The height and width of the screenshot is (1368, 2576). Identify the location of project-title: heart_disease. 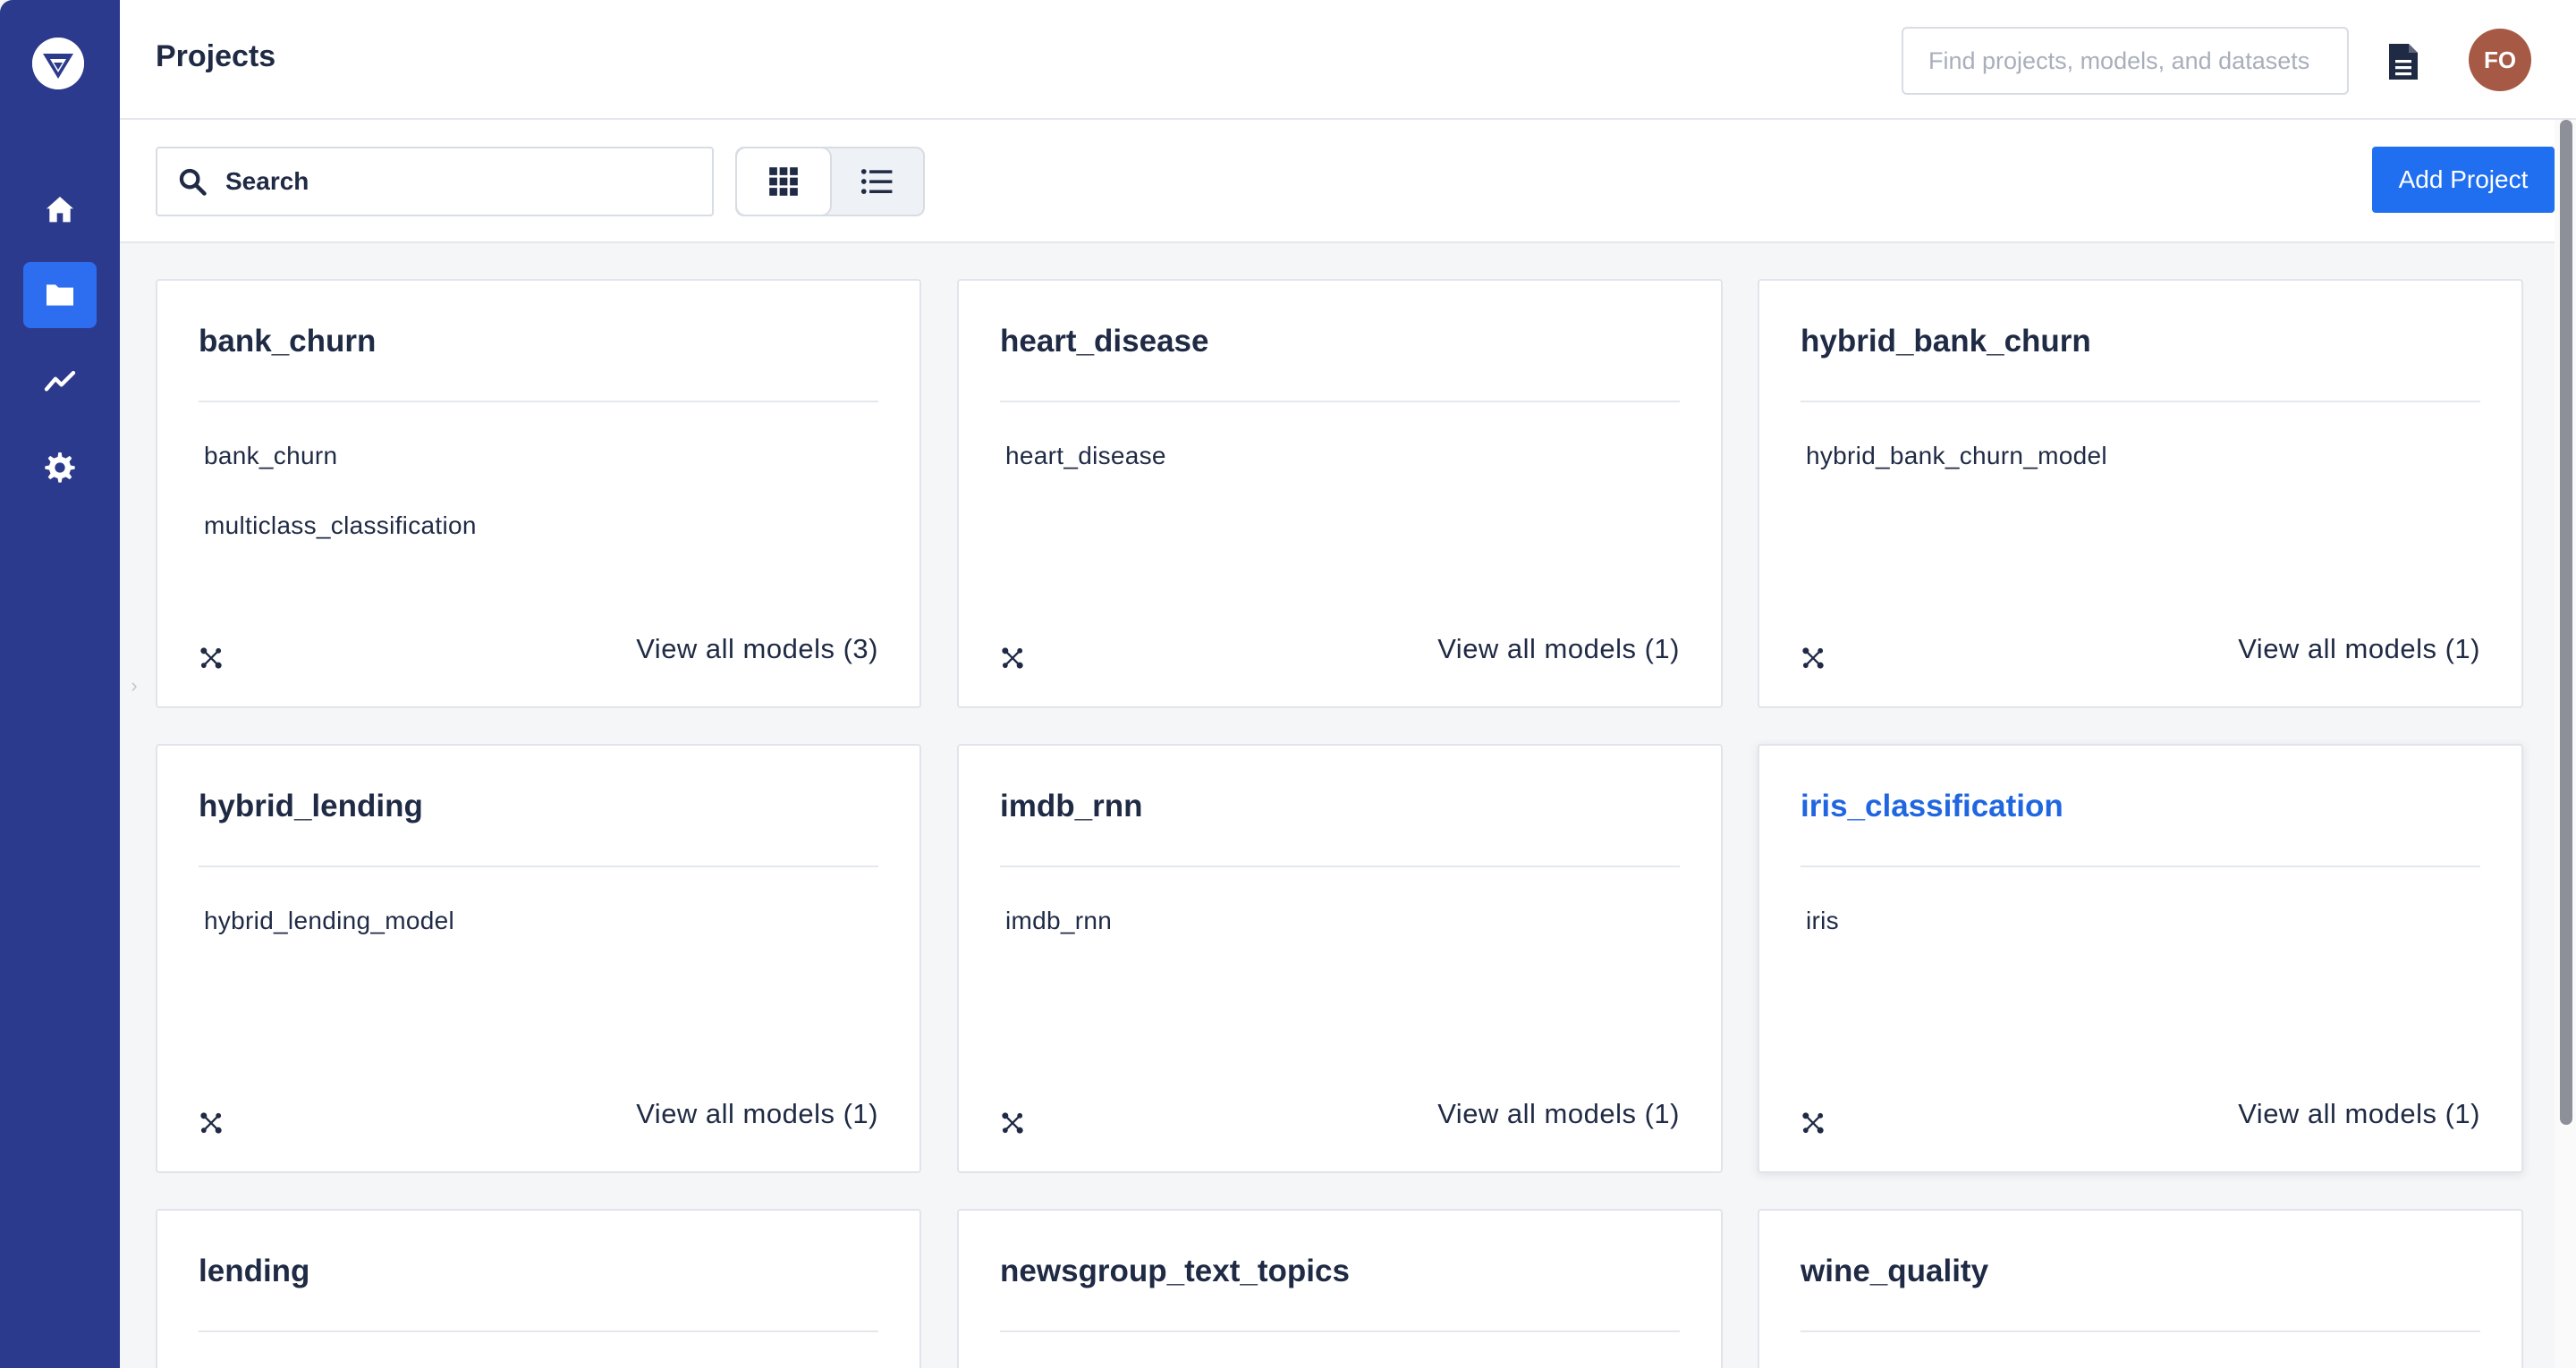
(1104, 341).